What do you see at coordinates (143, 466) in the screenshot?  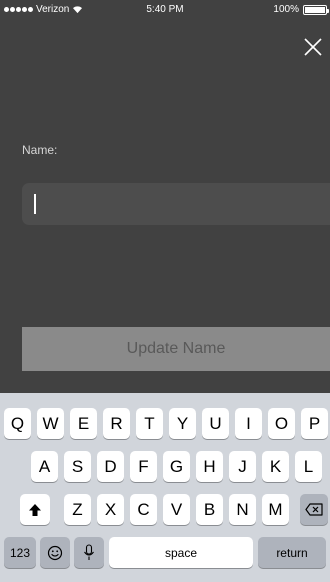 I see `key-f: F` at bounding box center [143, 466].